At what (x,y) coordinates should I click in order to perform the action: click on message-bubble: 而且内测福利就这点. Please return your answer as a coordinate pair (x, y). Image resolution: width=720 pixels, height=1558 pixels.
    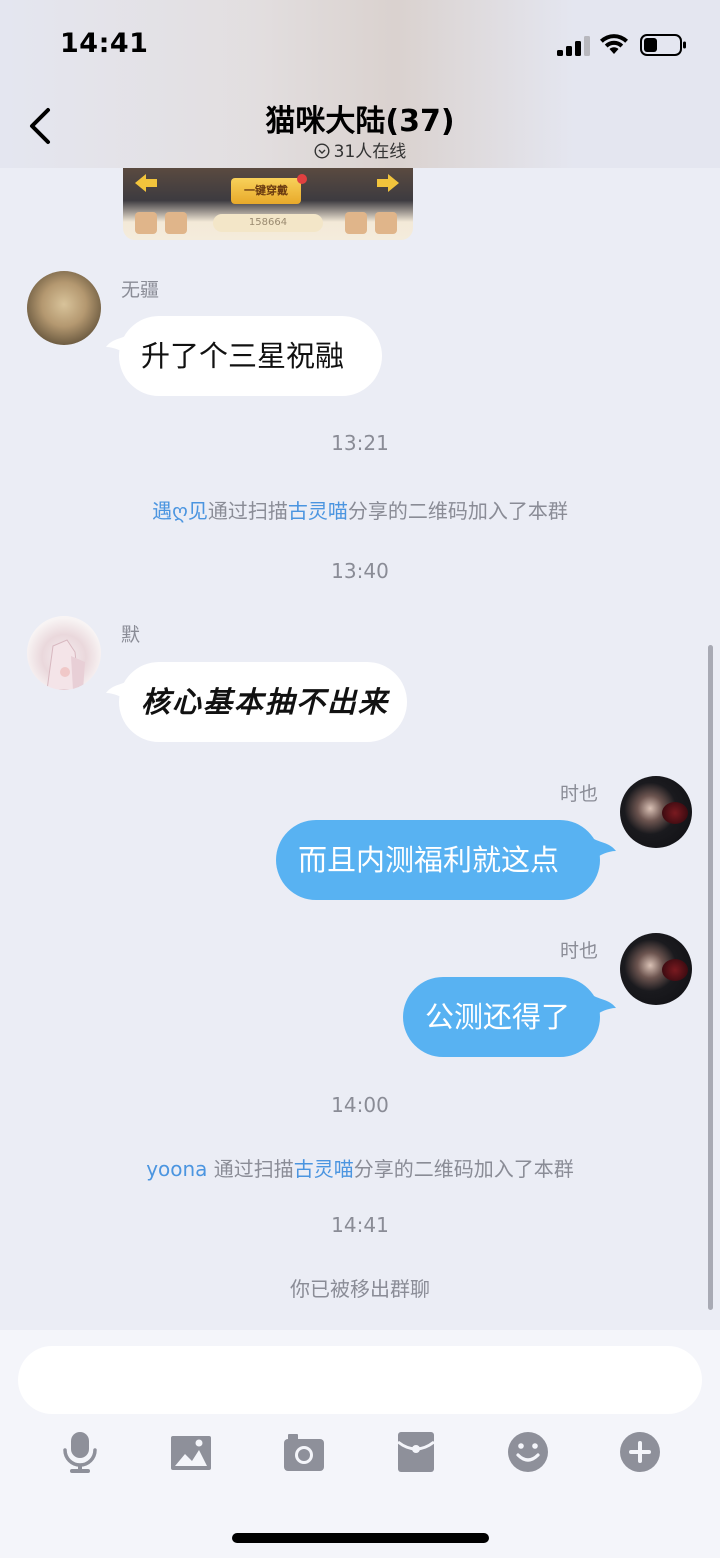
    Looking at the image, I should click on (438, 860).